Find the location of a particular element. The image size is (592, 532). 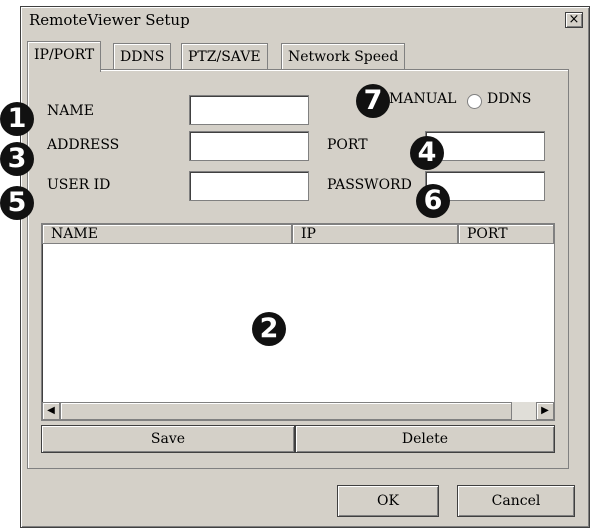

address-field is located at coordinates (249, 146).